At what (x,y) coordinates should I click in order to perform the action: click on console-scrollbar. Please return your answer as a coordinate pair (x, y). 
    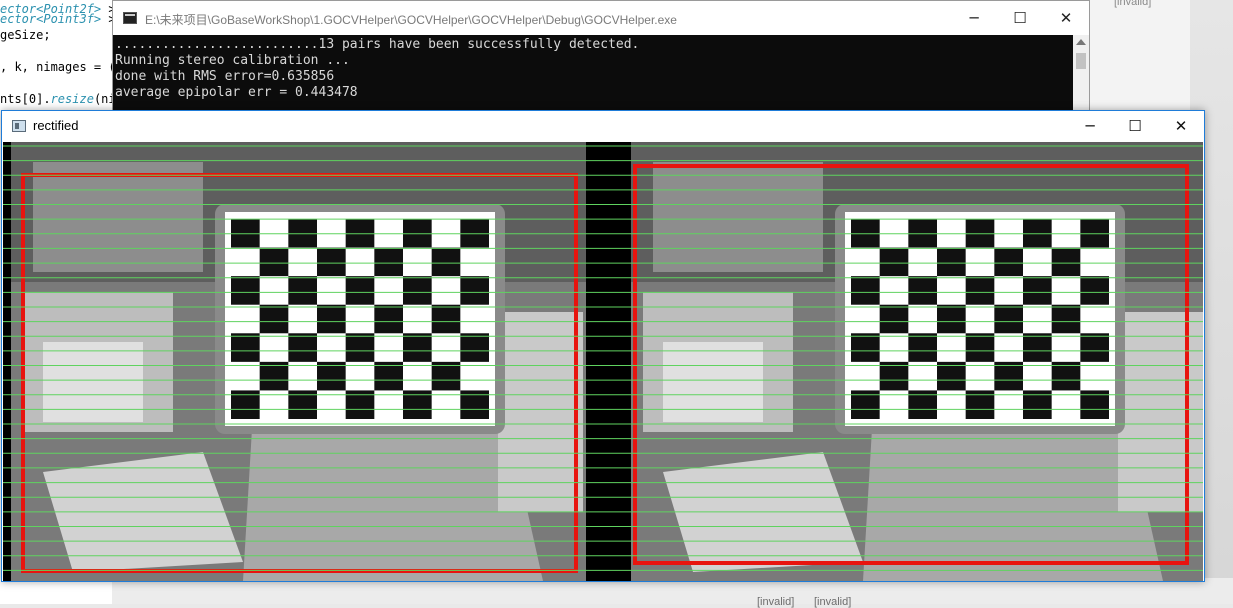
    Looking at the image, I should click on (1081, 74).